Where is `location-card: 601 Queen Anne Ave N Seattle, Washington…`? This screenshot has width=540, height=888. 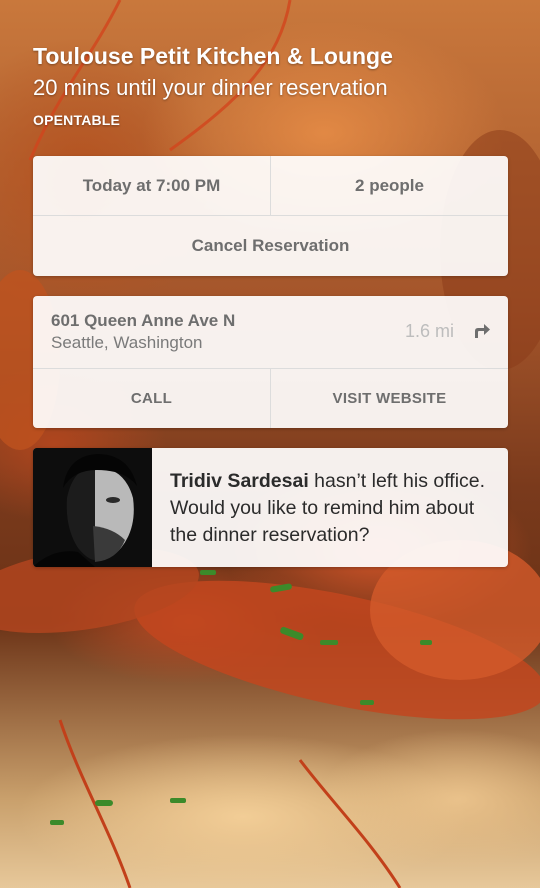
location-card: 601 Queen Anne Ave N Seattle, Washington… is located at coordinates (270, 362).